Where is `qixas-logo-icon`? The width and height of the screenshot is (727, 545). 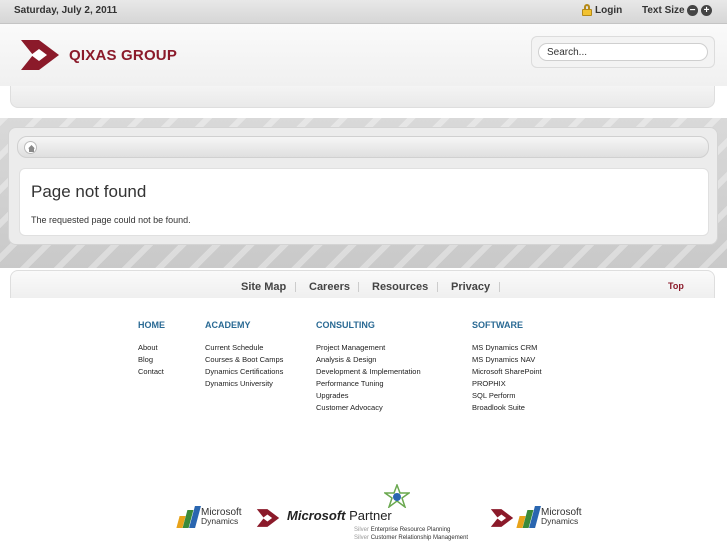 qixas-logo-icon is located at coordinates (40, 55).